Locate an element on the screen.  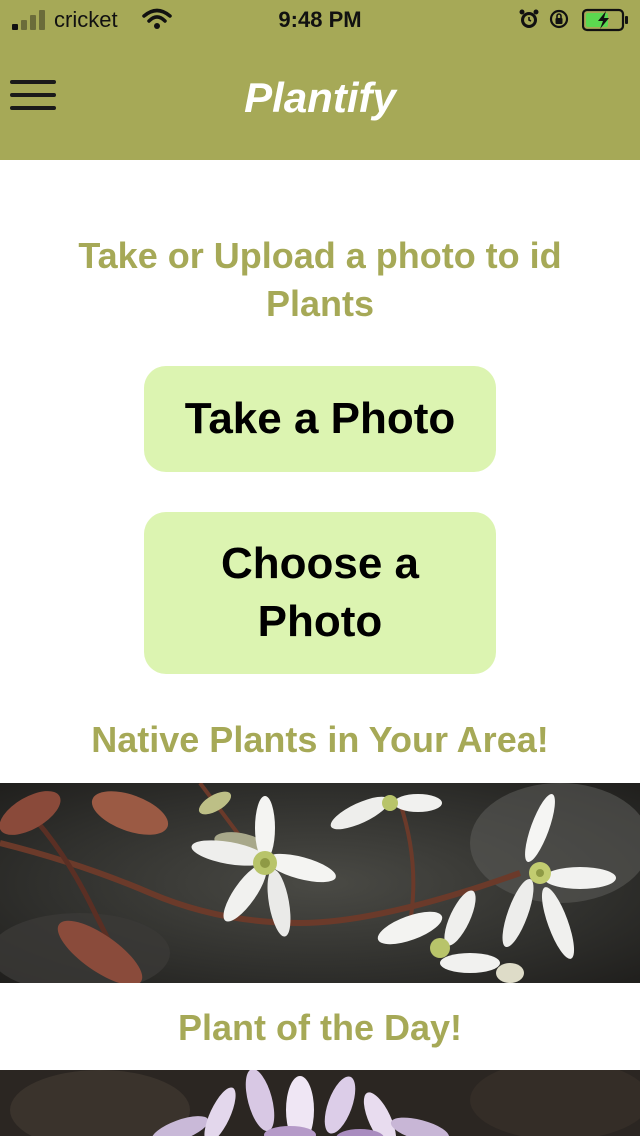
plant-of-the-day-photo is located at coordinates (320, 1103).